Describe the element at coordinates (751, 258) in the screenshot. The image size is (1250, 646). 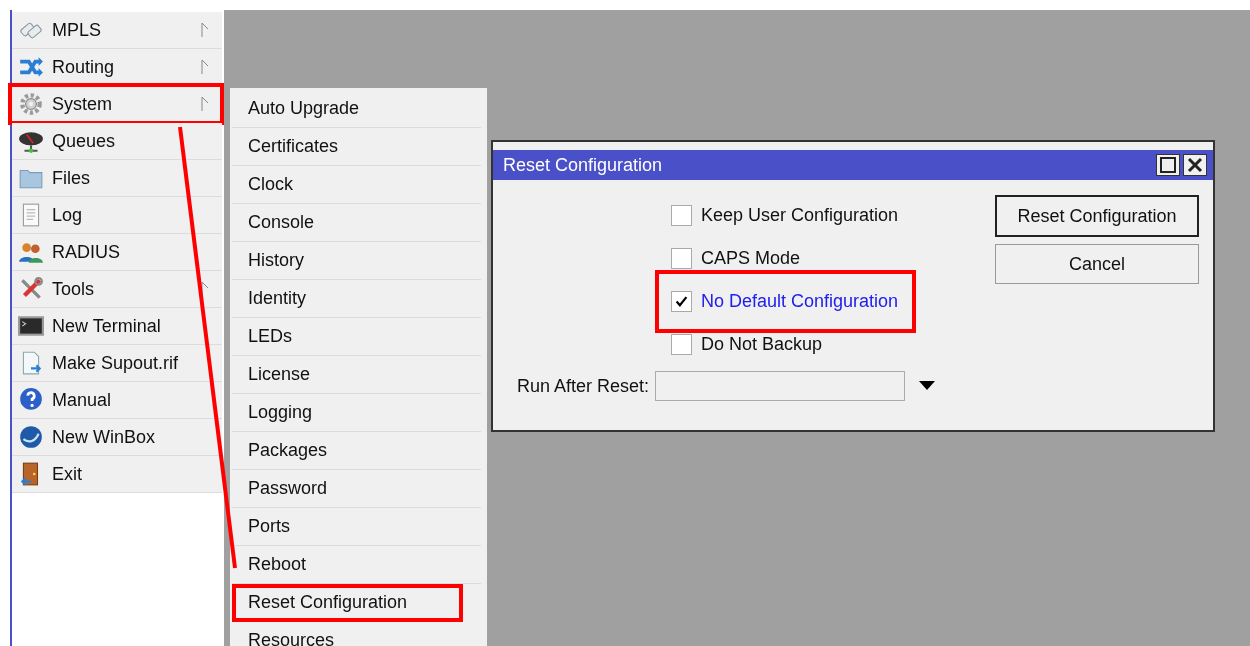
I see `checkbox-label: CAPS Mode` at that location.